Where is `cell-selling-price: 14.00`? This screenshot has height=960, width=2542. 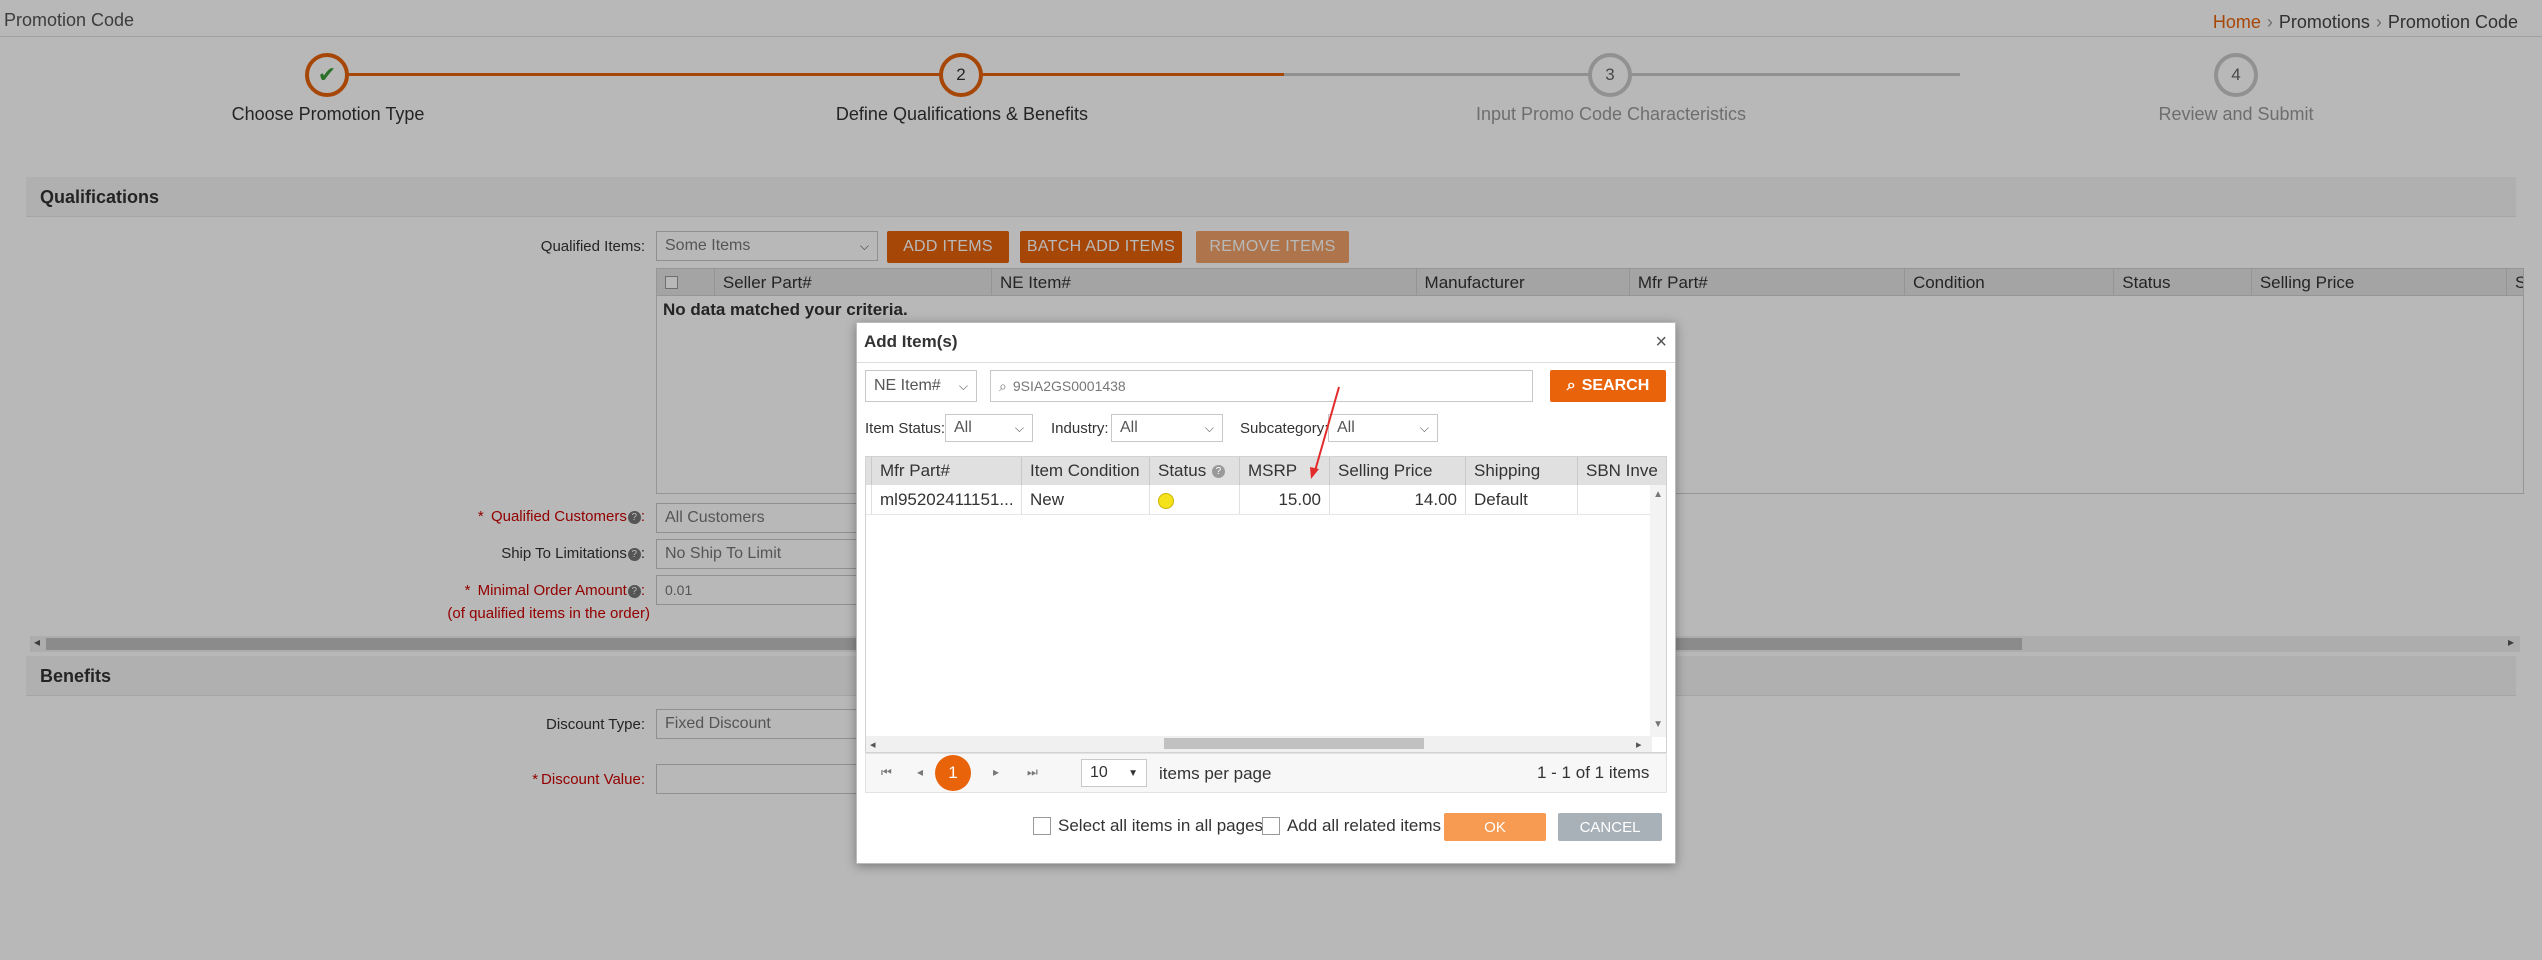 cell-selling-price: 14.00 is located at coordinates (1398, 499).